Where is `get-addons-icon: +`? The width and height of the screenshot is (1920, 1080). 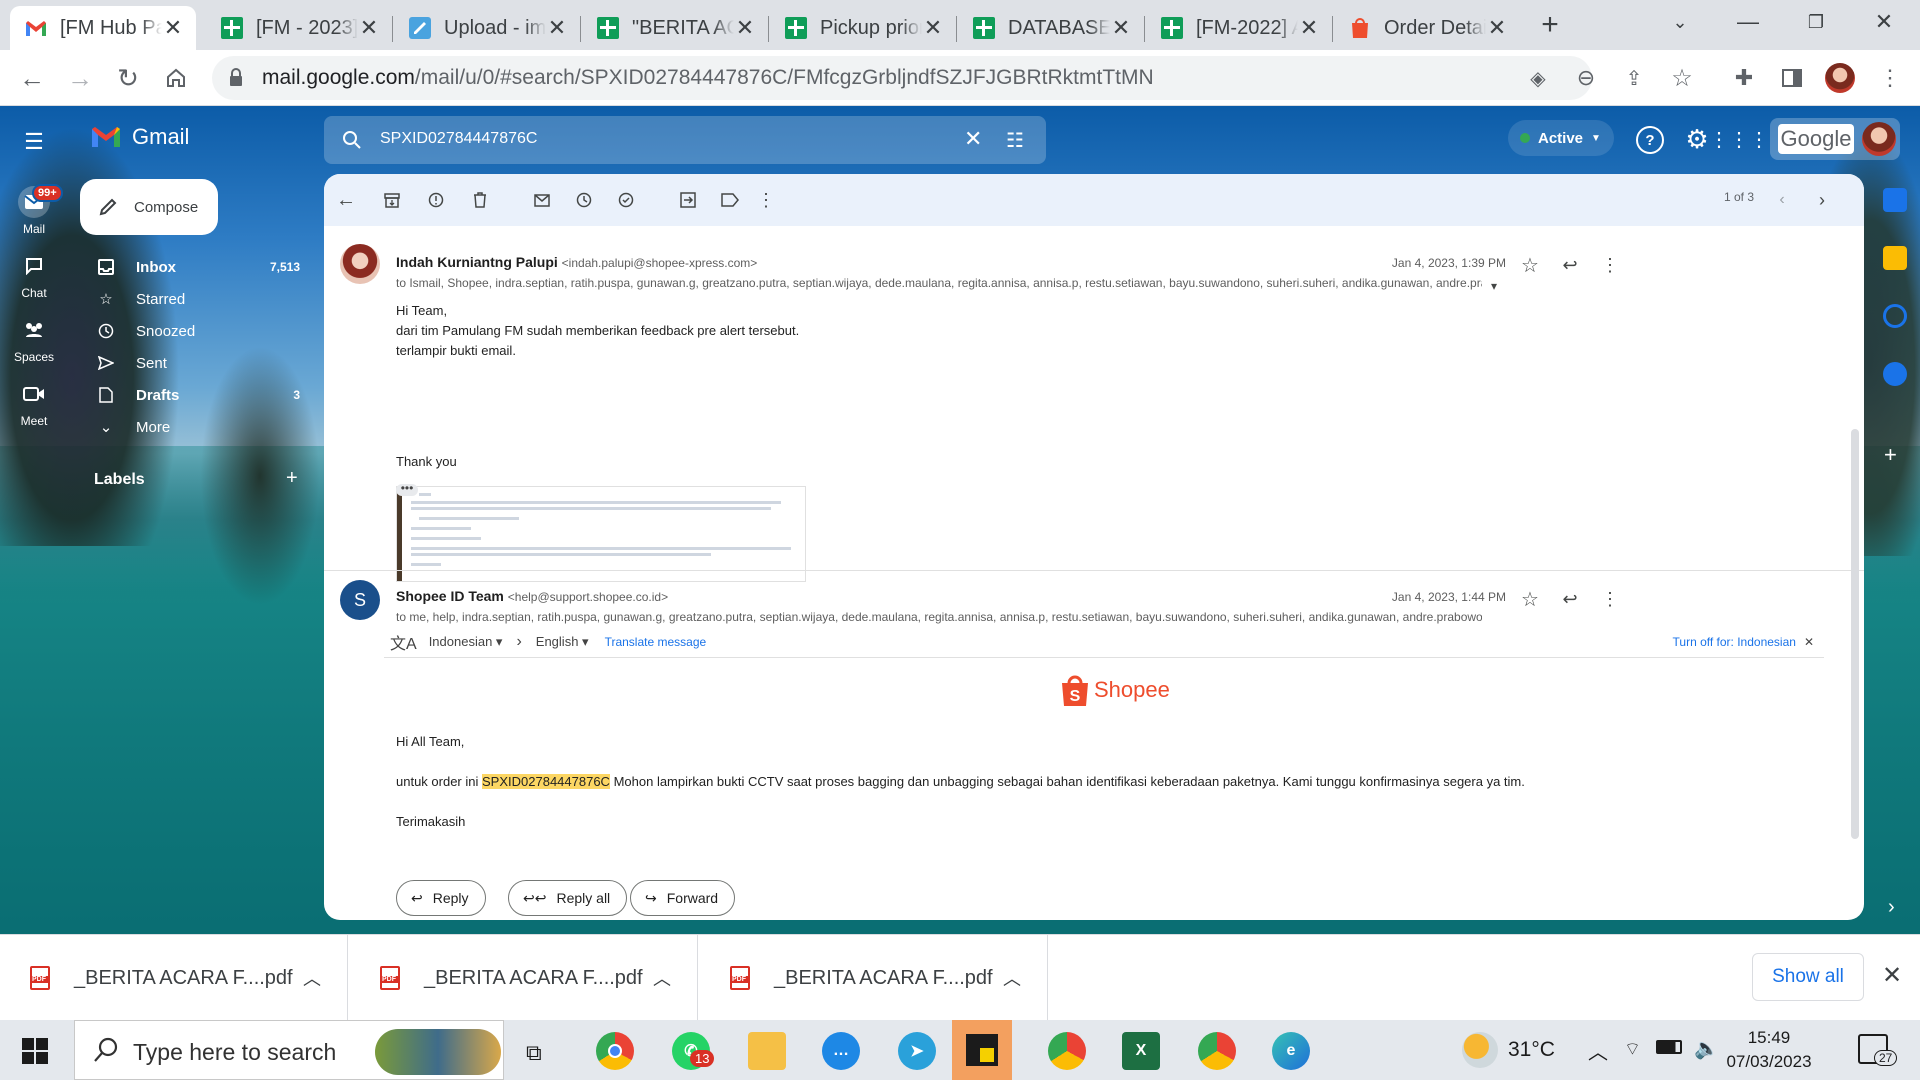
get-addons-icon: + is located at coordinates (1890, 455).